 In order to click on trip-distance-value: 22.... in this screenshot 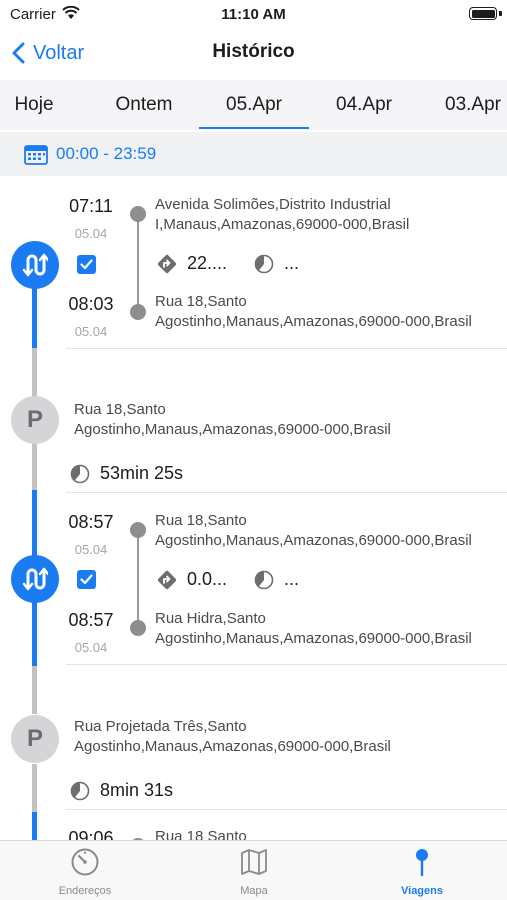, I will do `click(207, 263)`.